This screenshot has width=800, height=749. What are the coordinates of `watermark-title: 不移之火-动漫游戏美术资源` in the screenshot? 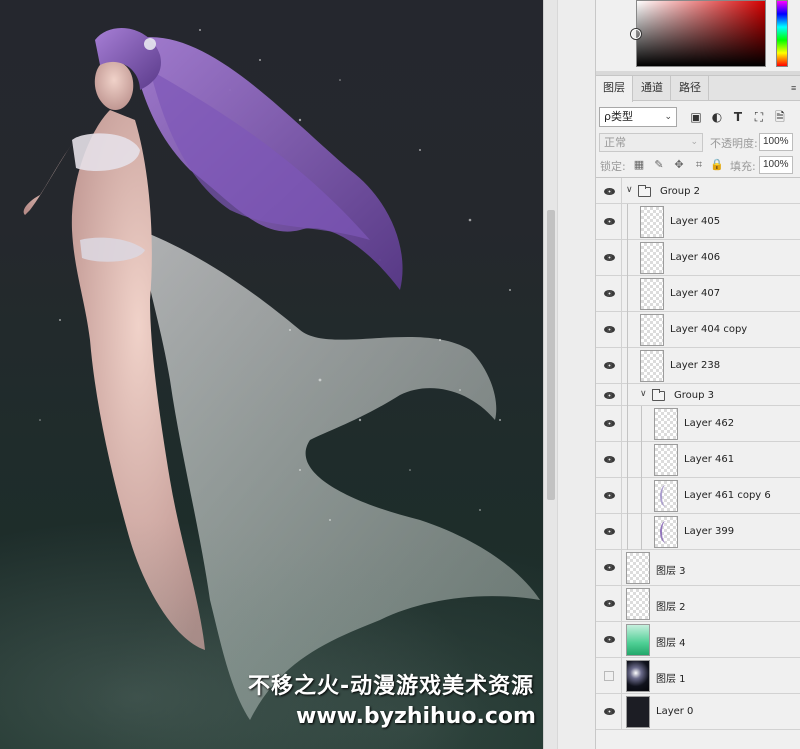 It's located at (391, 686).